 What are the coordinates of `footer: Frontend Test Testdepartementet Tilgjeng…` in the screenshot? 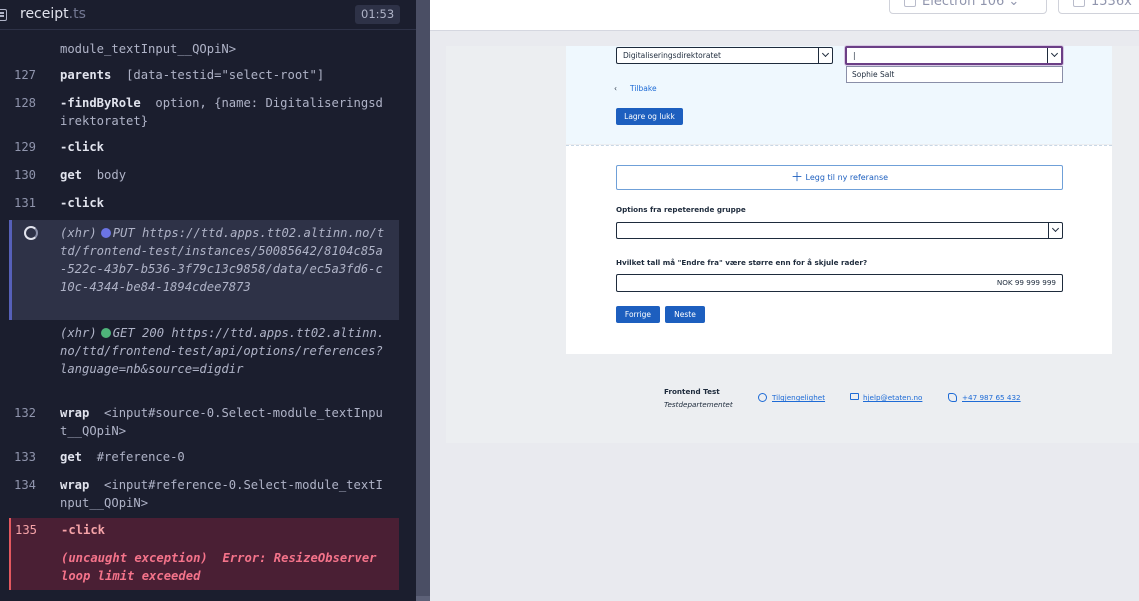 It's located at (864, 401).